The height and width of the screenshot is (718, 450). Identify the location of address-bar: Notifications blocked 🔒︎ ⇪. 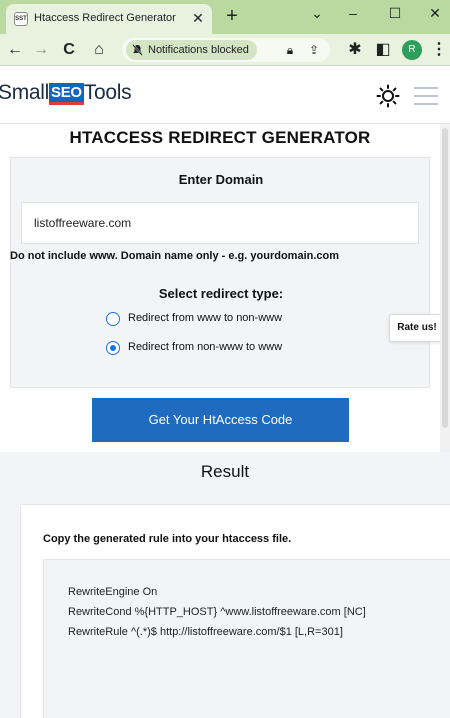
(226, 50).